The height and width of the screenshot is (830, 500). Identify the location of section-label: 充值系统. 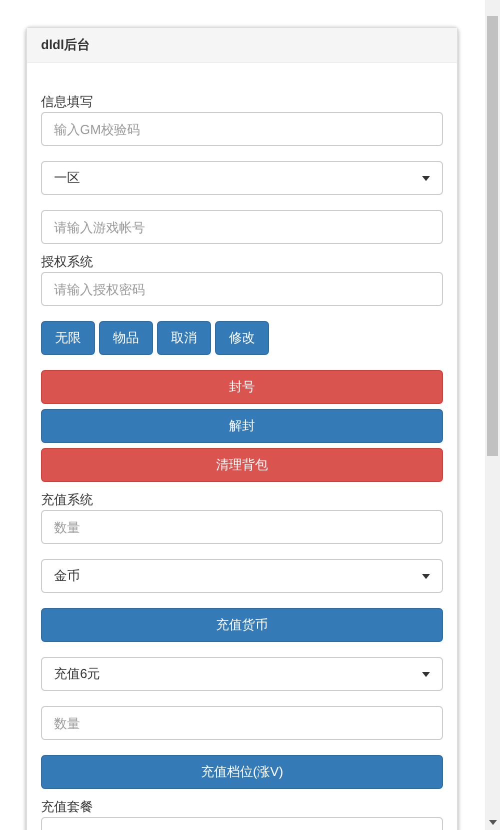
(67, 499).